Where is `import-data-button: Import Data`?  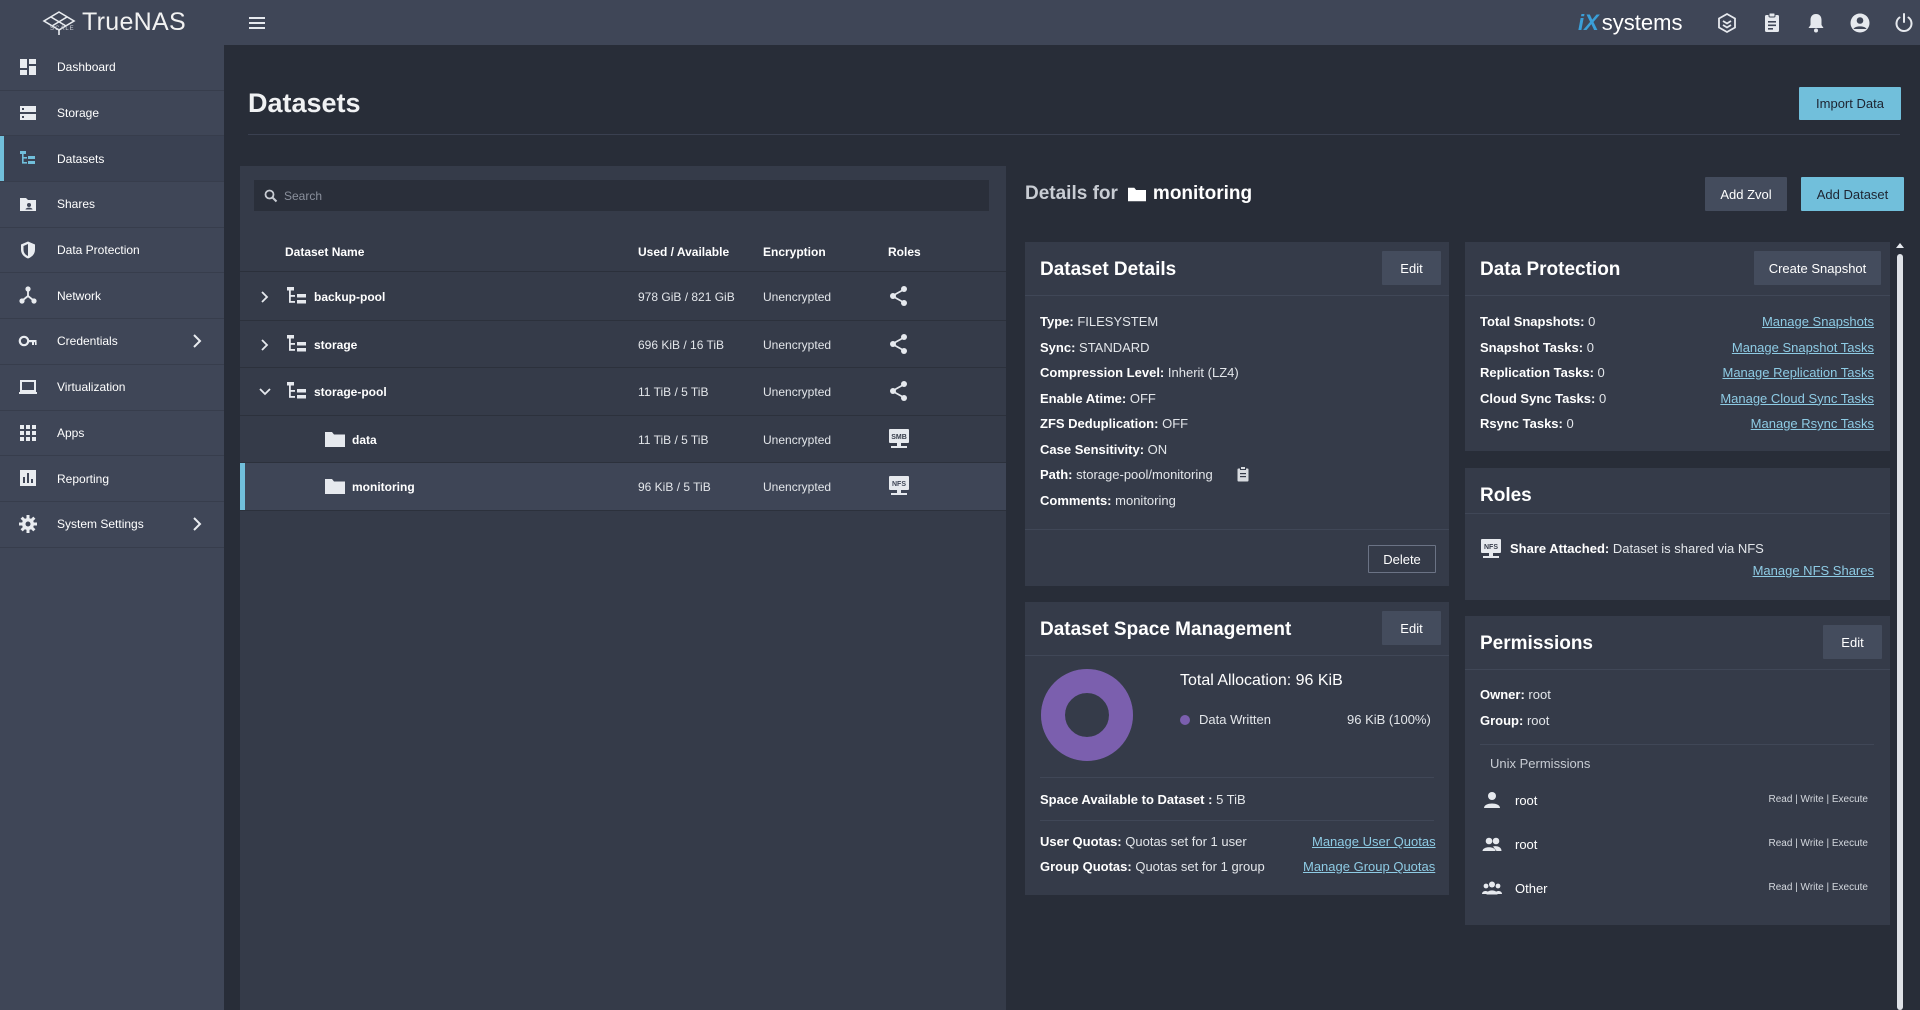 import-data-button: Import Data is located at coordinates (1850, 103).